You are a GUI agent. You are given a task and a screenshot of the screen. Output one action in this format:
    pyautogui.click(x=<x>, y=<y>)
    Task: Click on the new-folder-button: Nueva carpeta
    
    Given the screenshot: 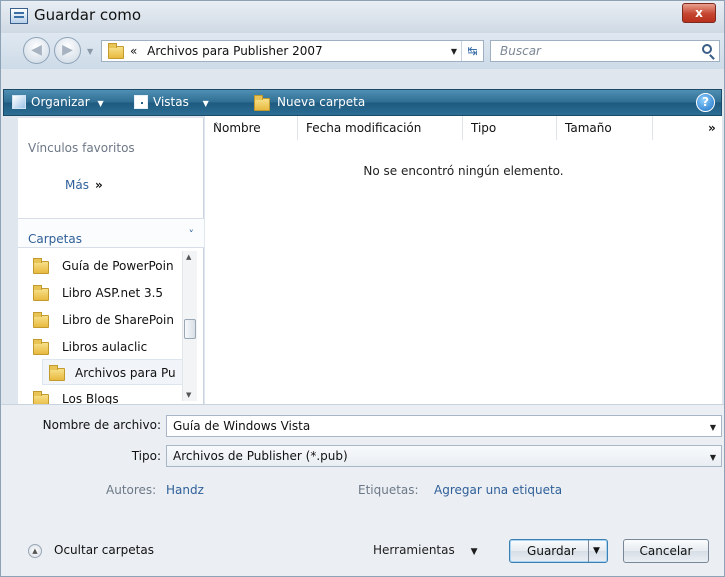 What is the action you would take?
    pyautogui.click(x=321, y=102)
    